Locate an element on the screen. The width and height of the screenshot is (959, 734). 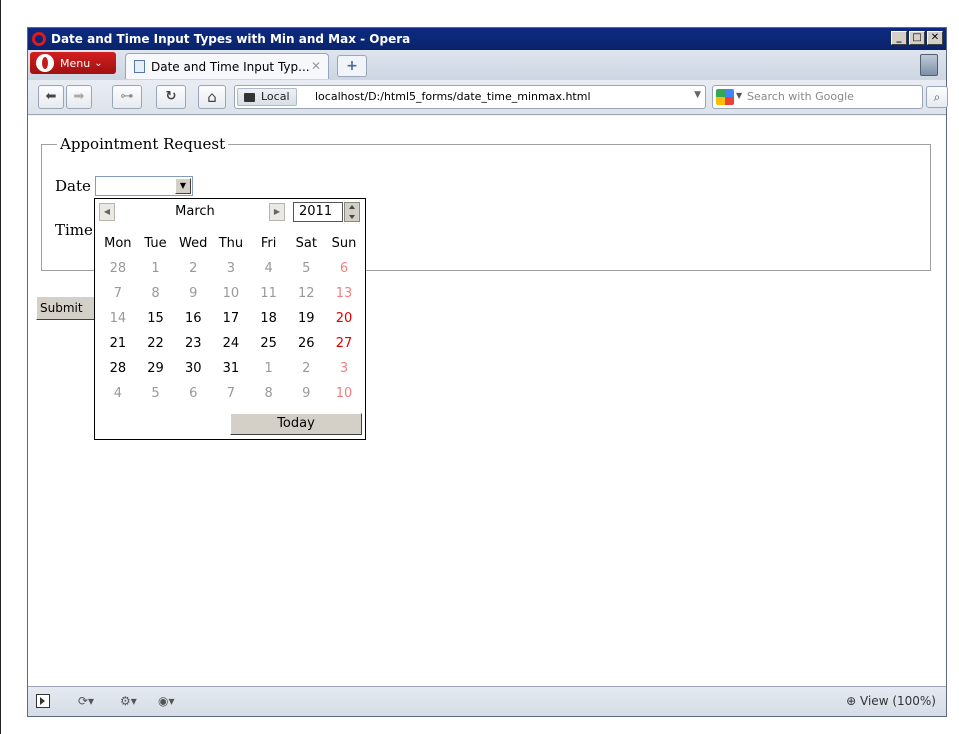
panel-toggle-icon is located at coordinates (43, 701).